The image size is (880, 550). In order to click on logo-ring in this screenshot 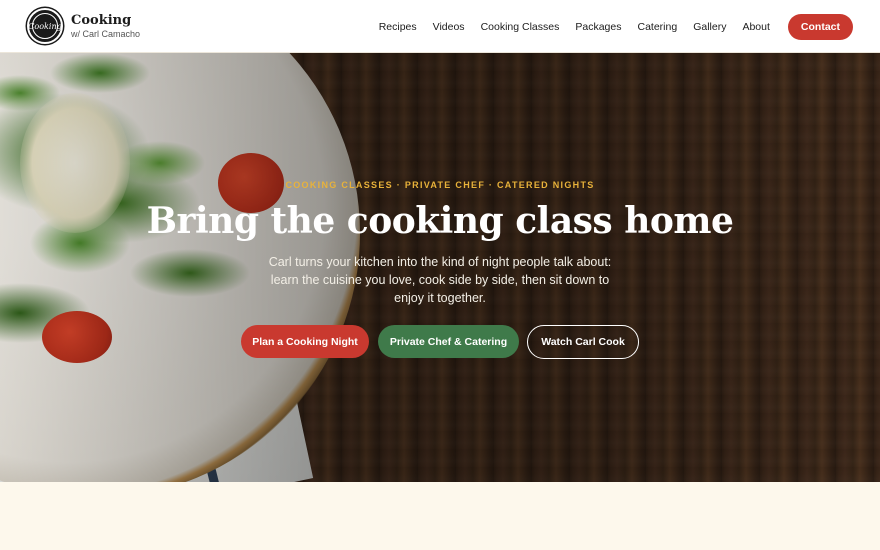, I will do `click(45, 26)`.